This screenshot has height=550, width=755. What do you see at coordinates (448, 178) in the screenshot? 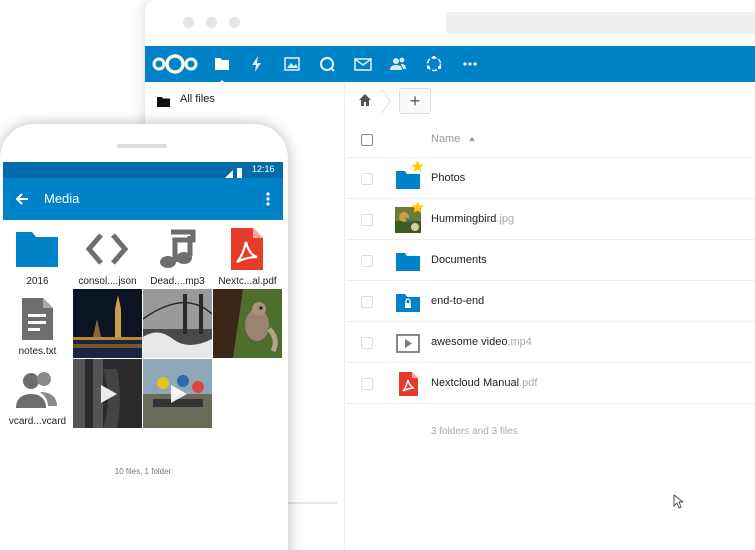
I see `file-name: Photos` at bounding box center [448, 178].